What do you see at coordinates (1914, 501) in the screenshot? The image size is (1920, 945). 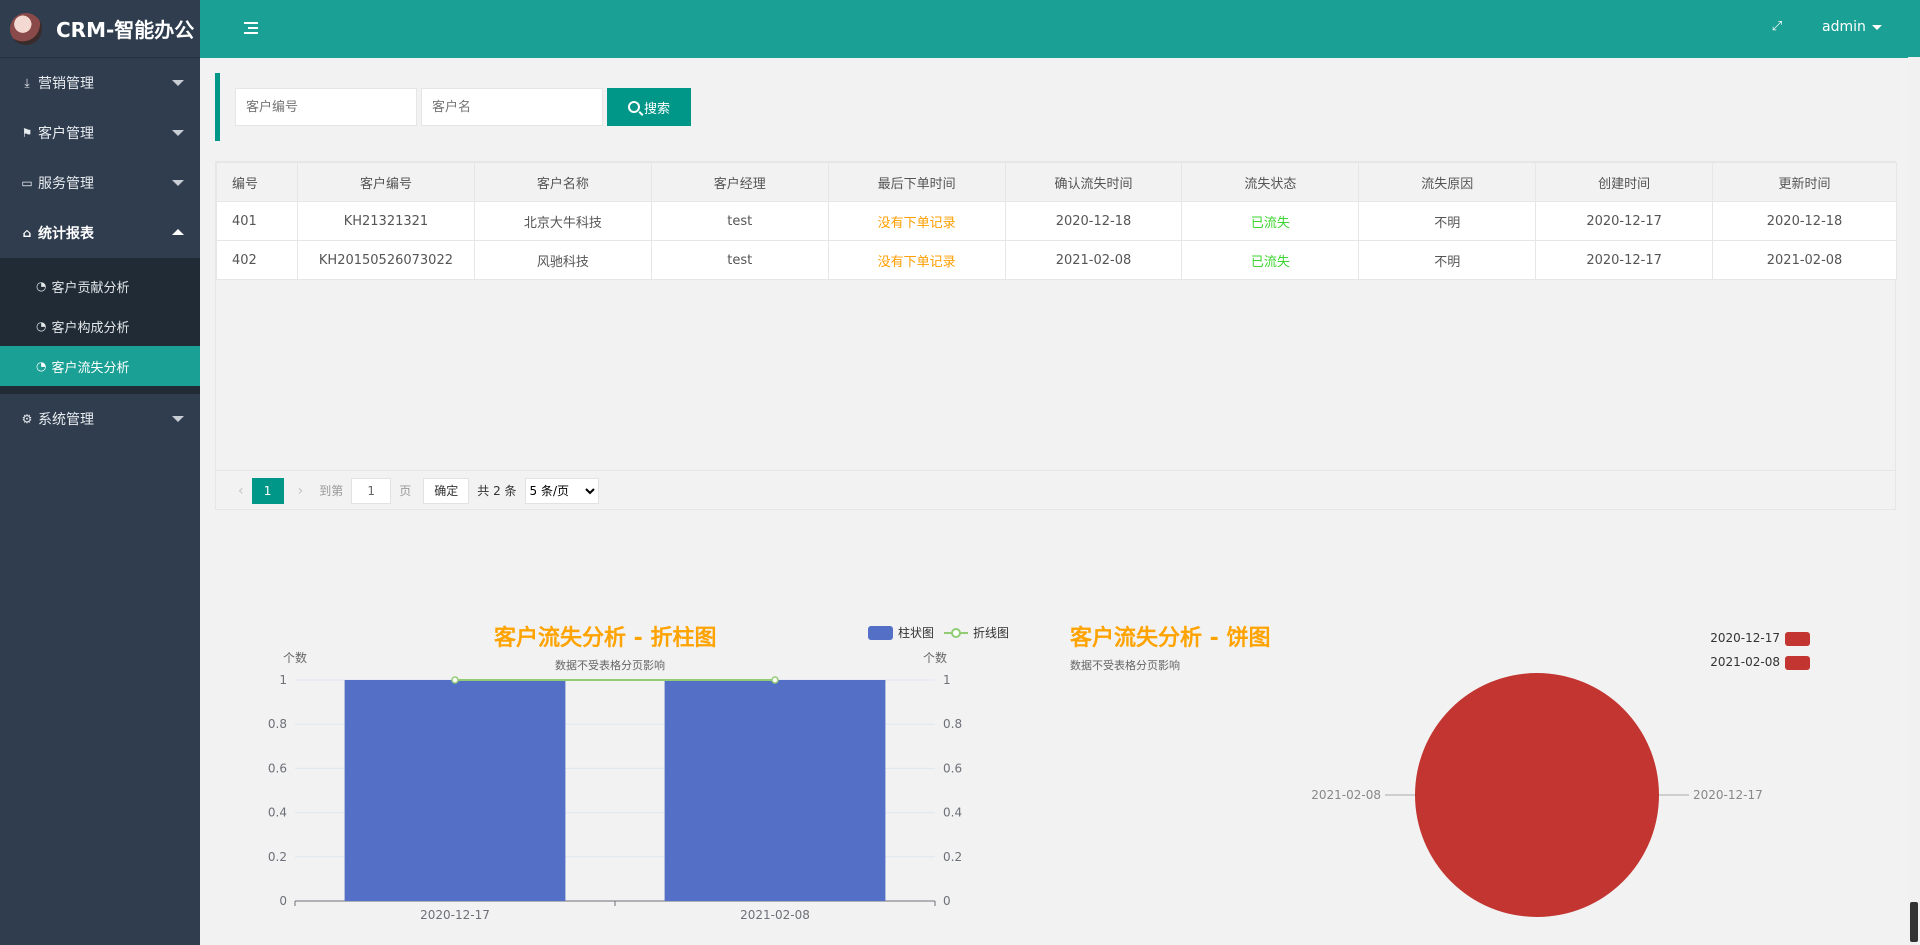 I see `page-scrollbar` at bounding box center [1914, 501].